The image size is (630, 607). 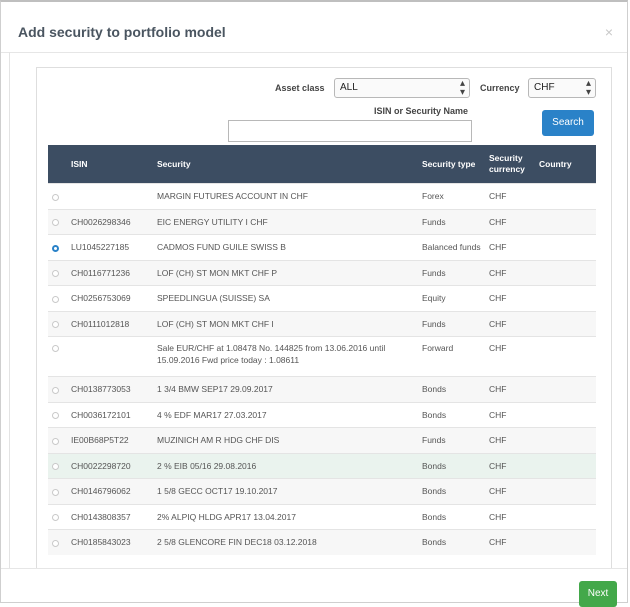 What do you see at coordinates (285, 272) in the screenshot?
I see `security-cell: LOF (CH) ST MON MKT CHF P` at bounding box center [285, 272].